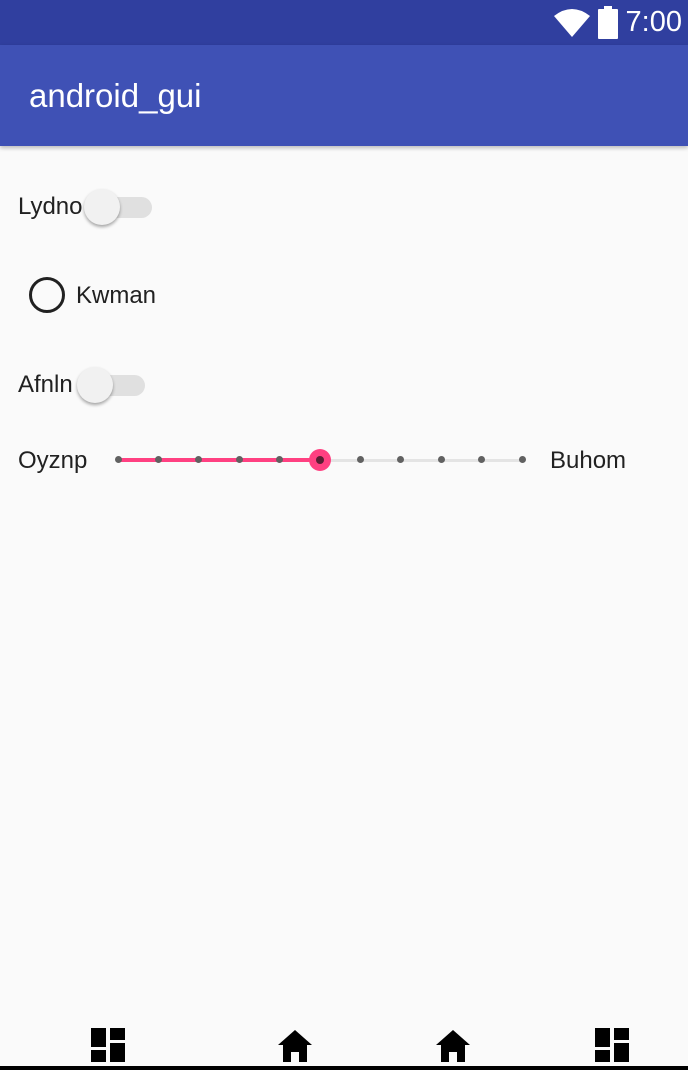 This screenshot has width=688, height=1070. Describe the element at coordinates (344, 22) in the screenshot. I see `status-bar: 7:00` at that location.